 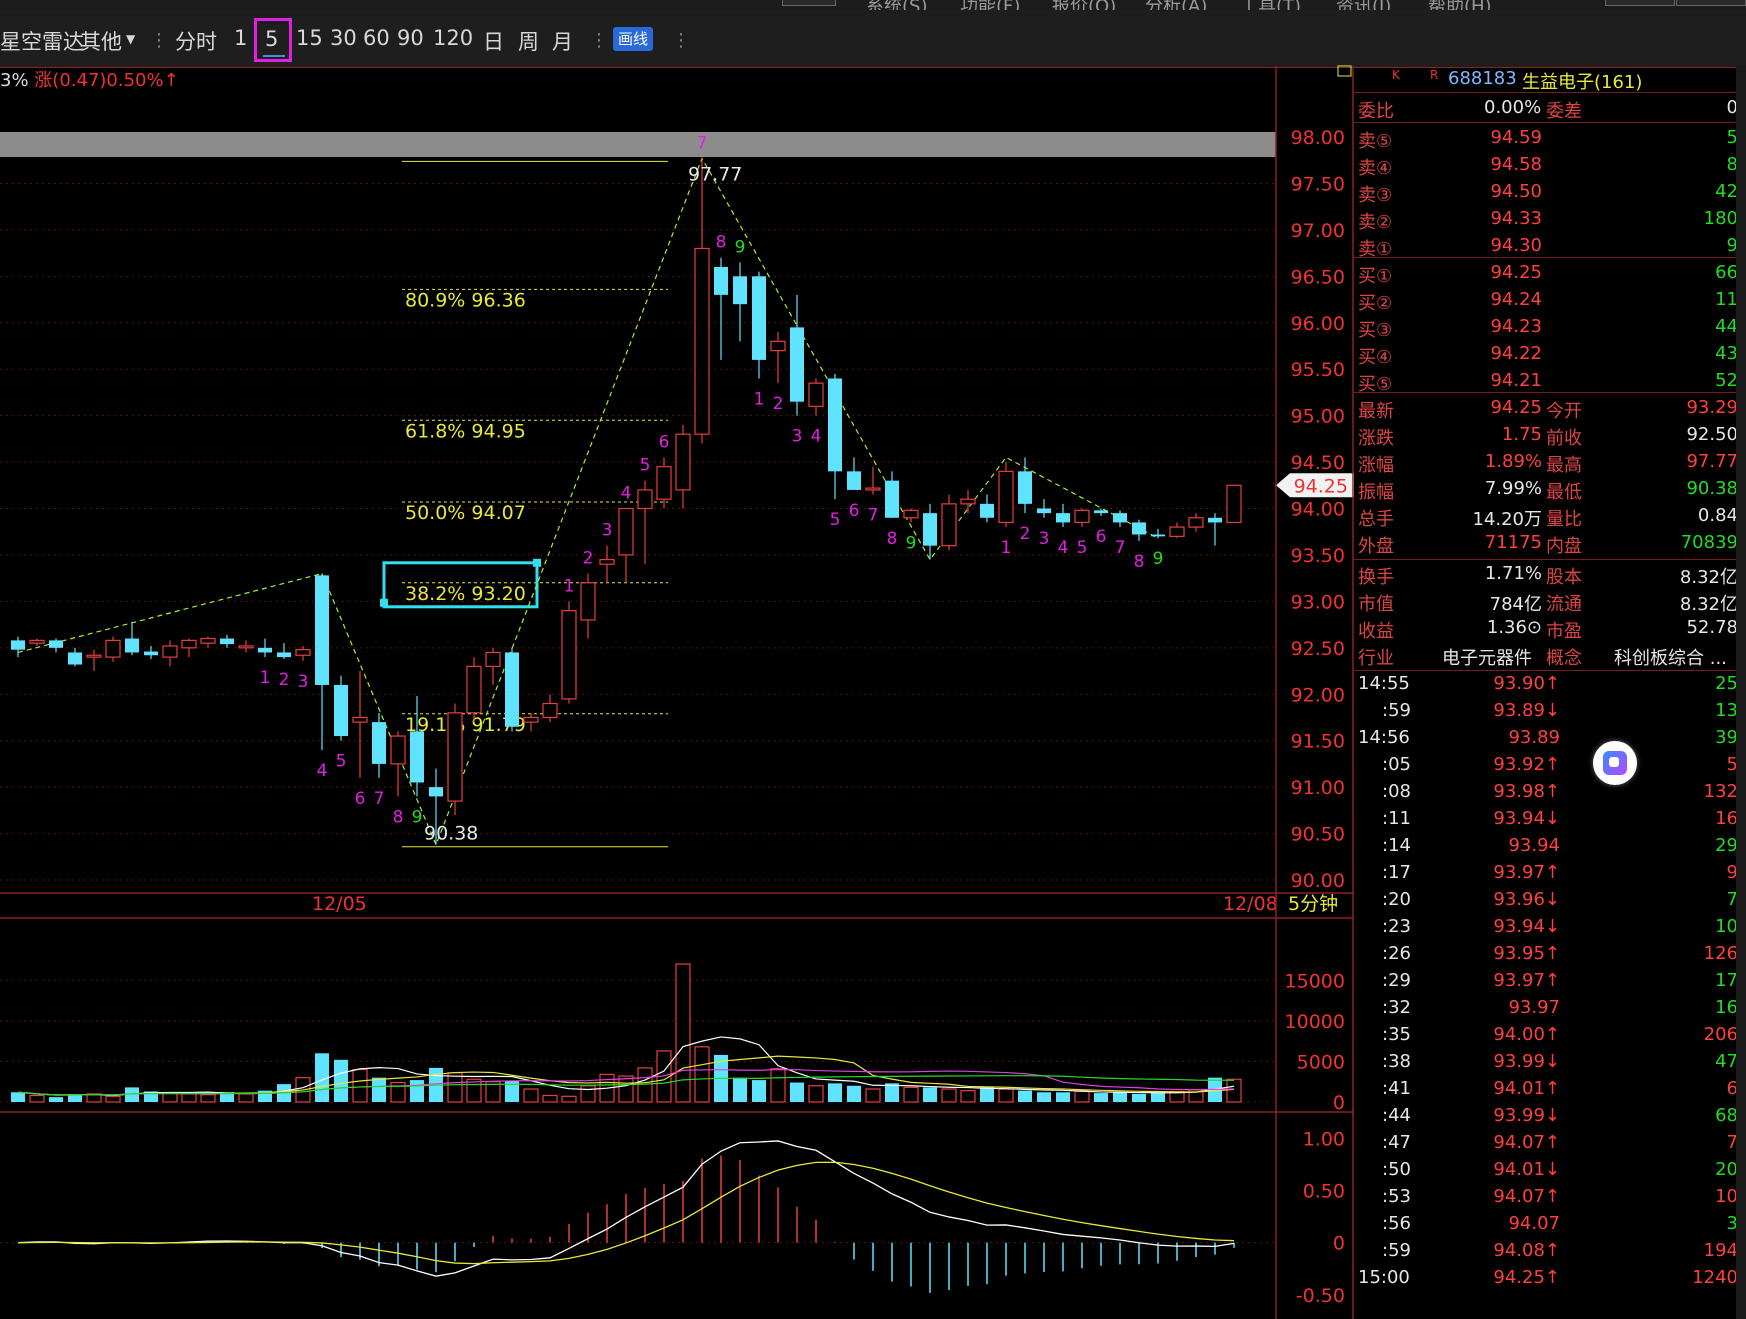 What do you see at coordinates (1324, 1139) in the screenshot?
I see `macd-tick-label: 1.00` at bounding box center [1324, 1139].